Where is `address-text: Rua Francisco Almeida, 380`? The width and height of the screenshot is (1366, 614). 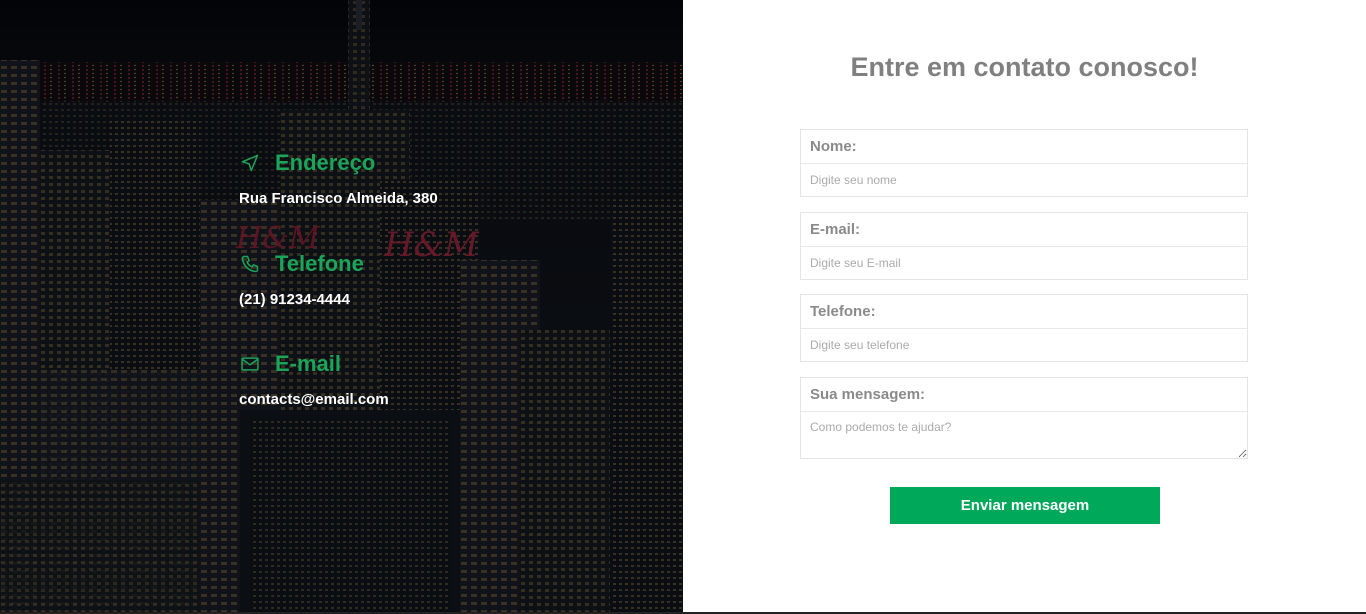 address-text: Rua Francisco Almeida, 380 is located at coordinates (338, 198).